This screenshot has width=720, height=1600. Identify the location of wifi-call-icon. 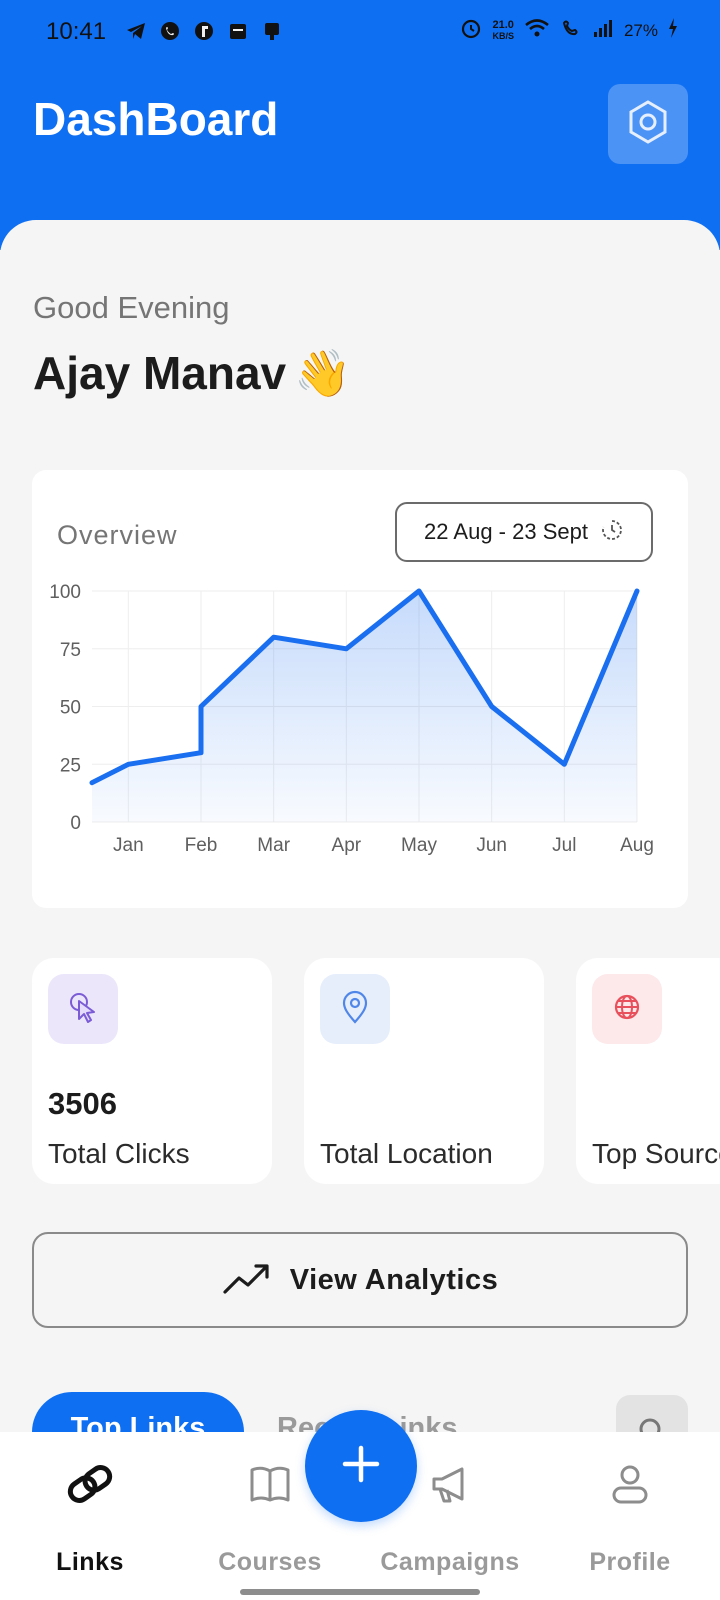
(571, 30).